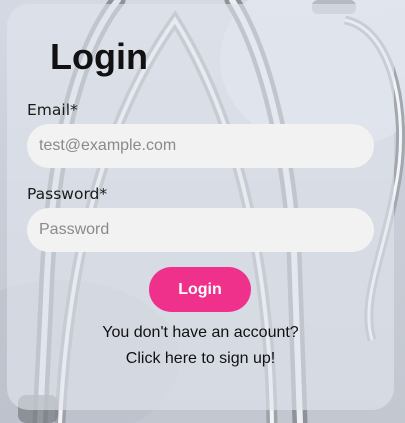 The image size is (405, 423). Describe the element at coordinates (200, 332) in the screenshot. I see `signup-prompt-text: You don't have an account?` at that location.